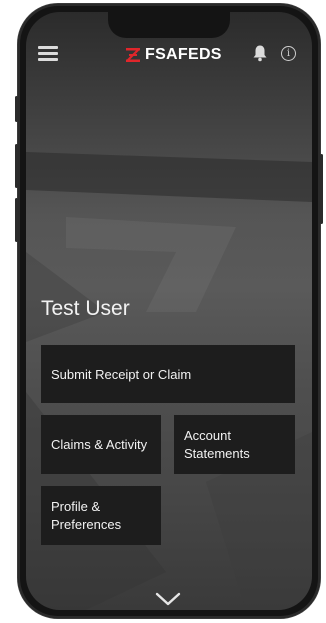 This screenshot has width=326, height=623. I want to click on chevron-down-icon, so click(168, 599).